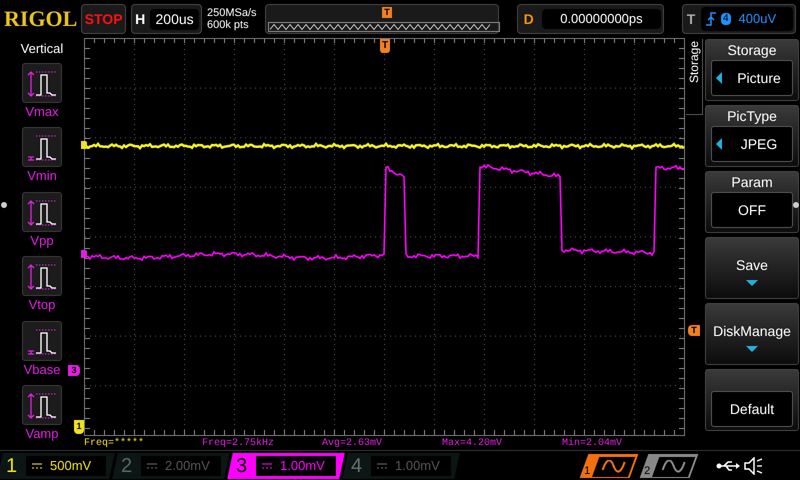  Describe the element at coordinates (42, 176) in the screenshot. I see `measure-label: Vmin` at that location.